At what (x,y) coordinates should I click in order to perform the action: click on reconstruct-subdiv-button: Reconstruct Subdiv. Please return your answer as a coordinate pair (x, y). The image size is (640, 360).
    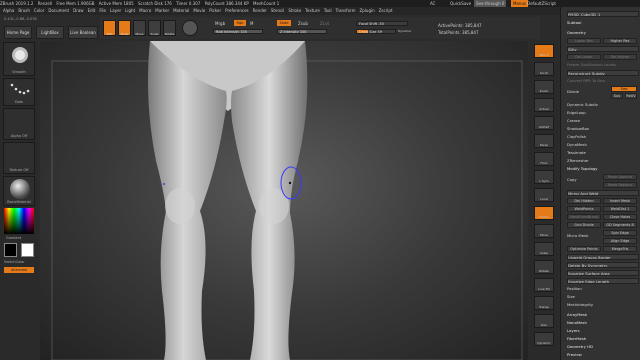
    Looking at the image, I should click on (603, 73).